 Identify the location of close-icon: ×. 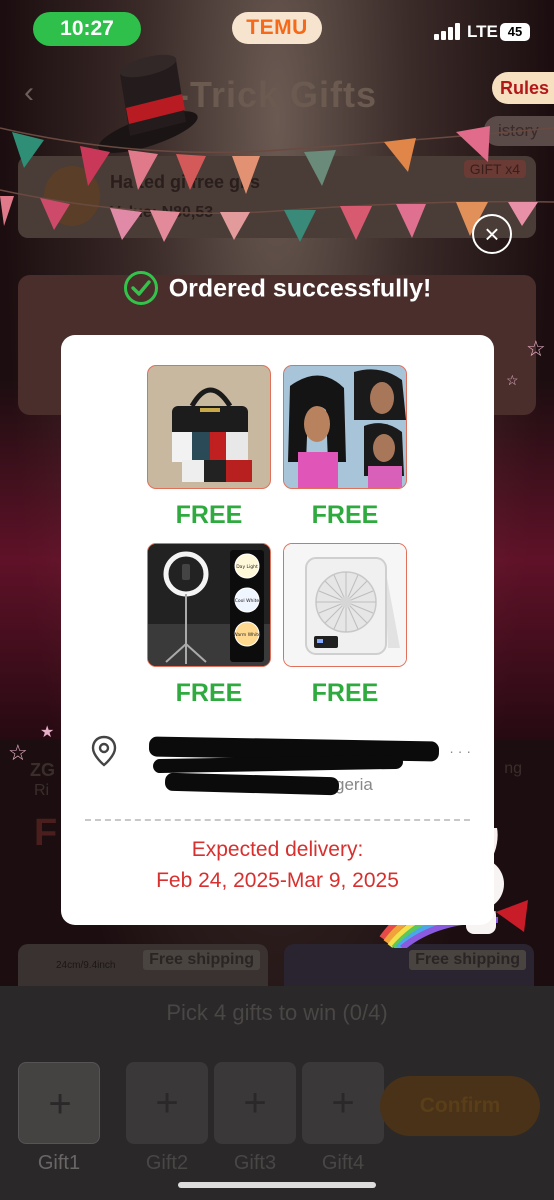
(492, 234).